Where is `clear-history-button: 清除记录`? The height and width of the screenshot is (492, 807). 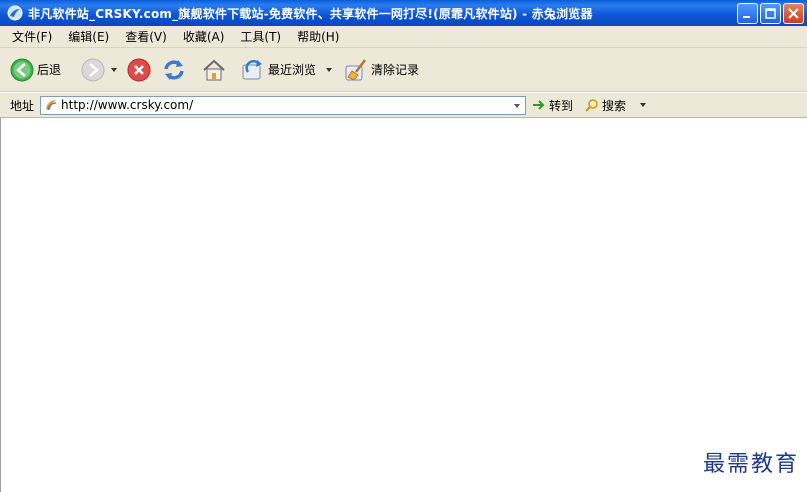
clear-history-button: 清除记录 is located at coordinates (381, 70).